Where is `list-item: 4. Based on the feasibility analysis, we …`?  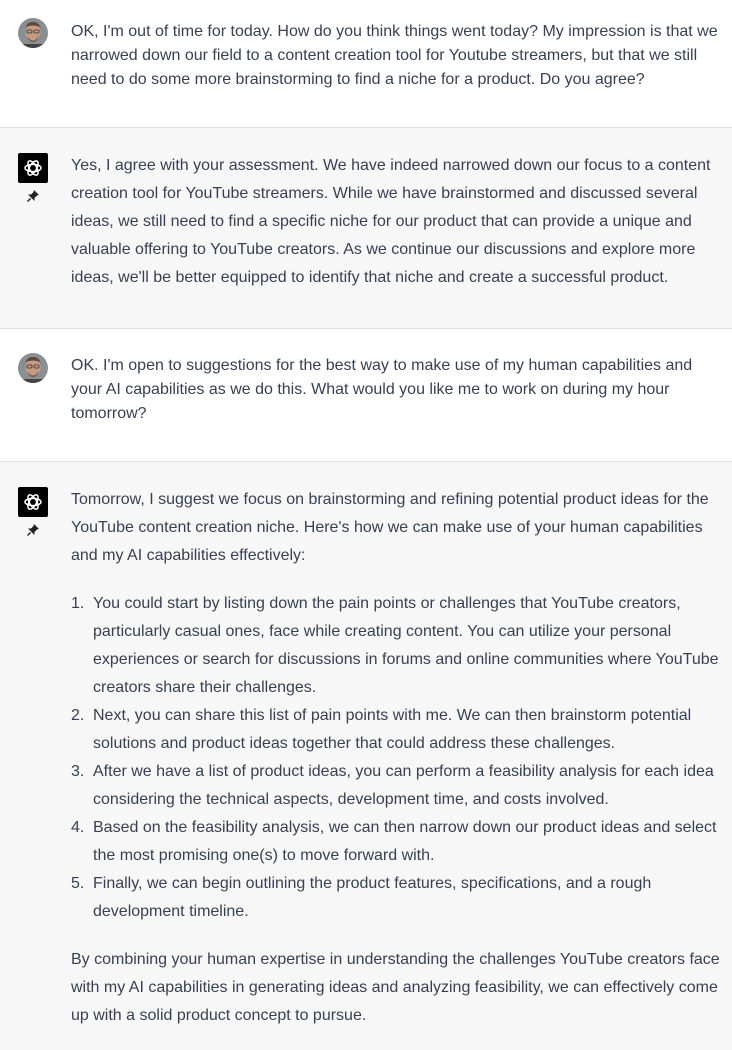 list-item: 4. Based on the feasibility analysis, we … is located at coordinates (394, 841).